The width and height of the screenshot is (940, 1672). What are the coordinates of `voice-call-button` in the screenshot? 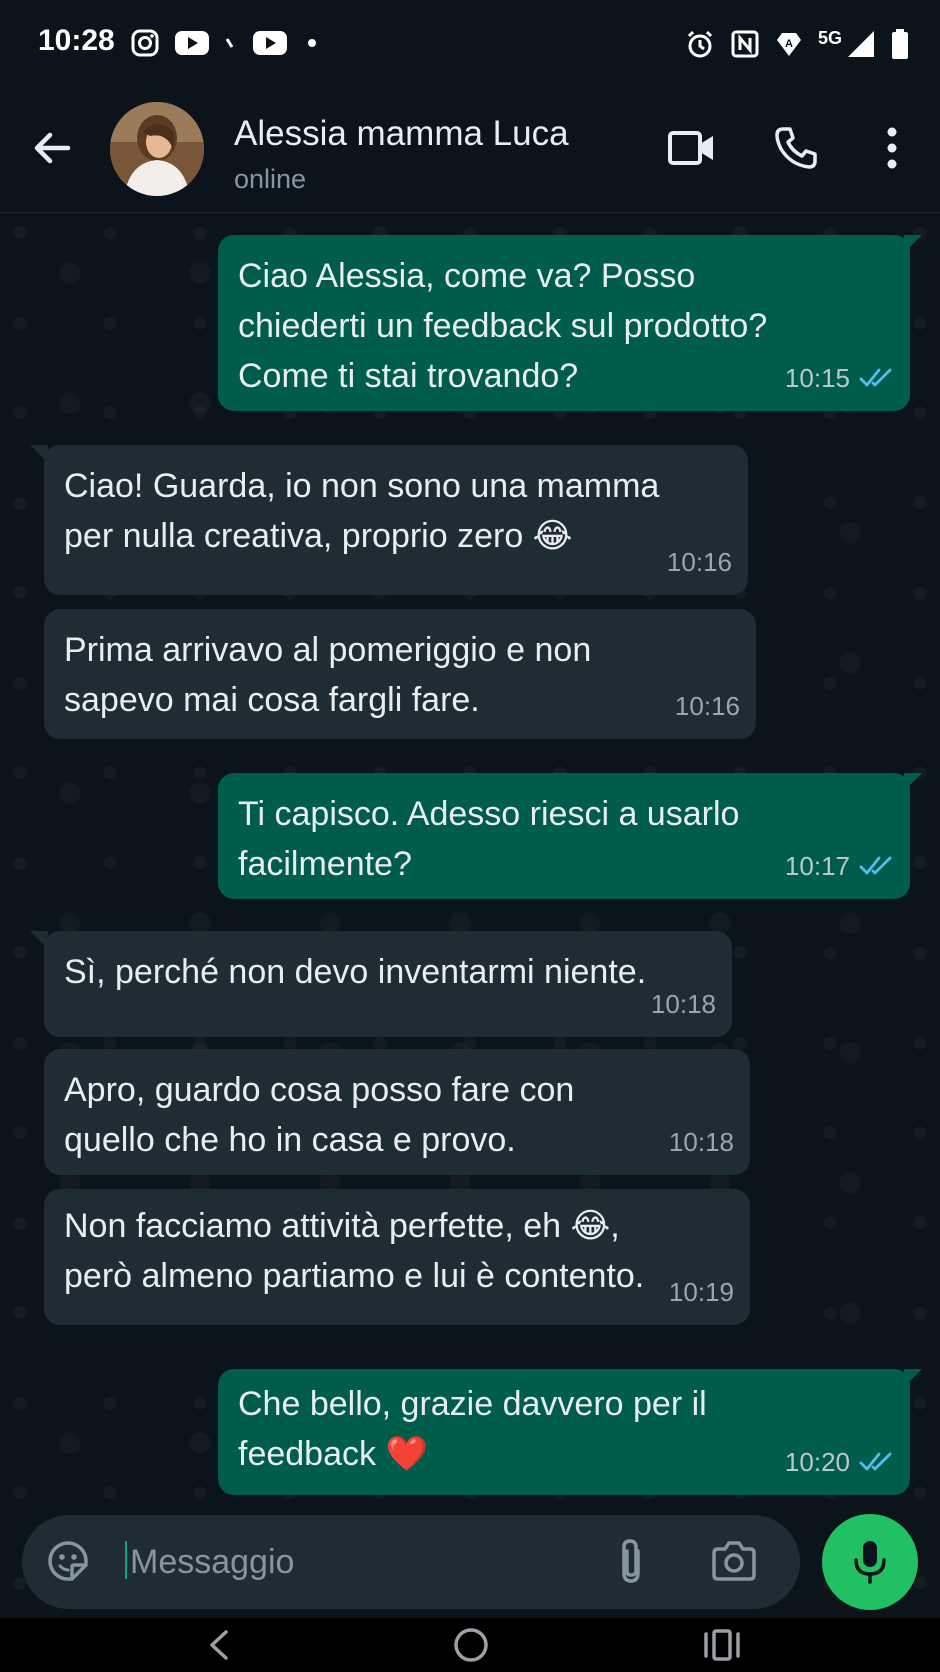 It's located at (796, 148).